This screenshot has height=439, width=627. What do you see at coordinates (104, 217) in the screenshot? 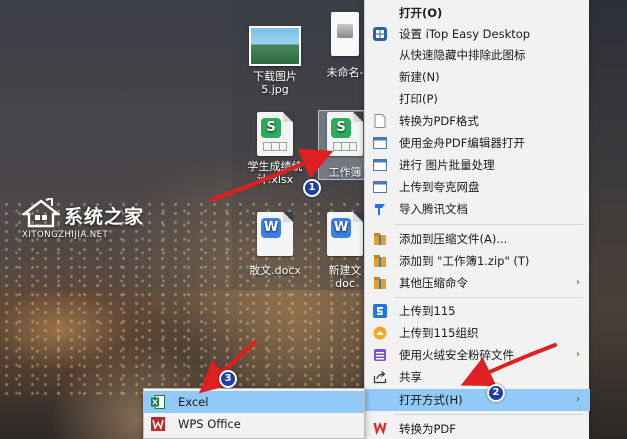
I see `watermark-title: 系统之家` at bounding box center [104, 217].